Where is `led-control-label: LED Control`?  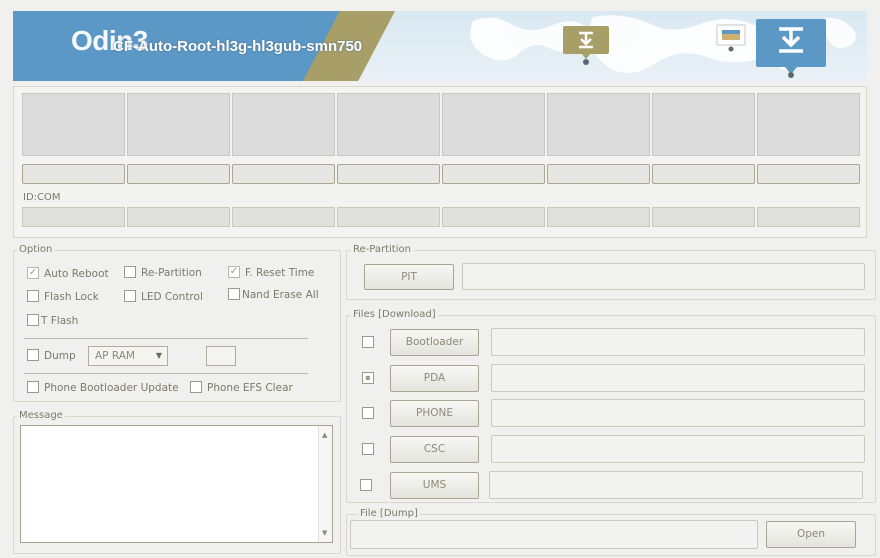 led-control-label: LED Control is located at coordinates (172, 297).